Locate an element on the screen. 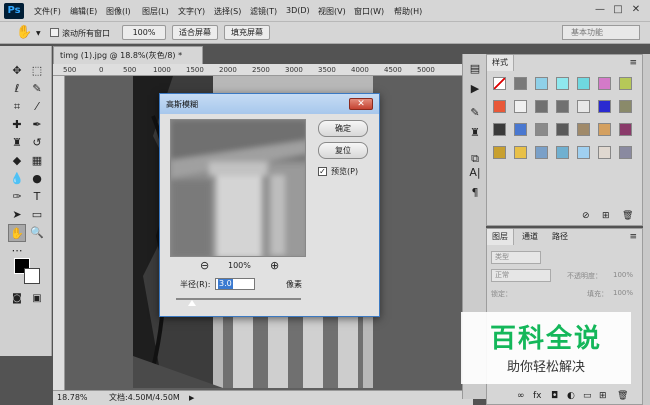  radius-input: 3.0 is located at coordinates (235, 284).